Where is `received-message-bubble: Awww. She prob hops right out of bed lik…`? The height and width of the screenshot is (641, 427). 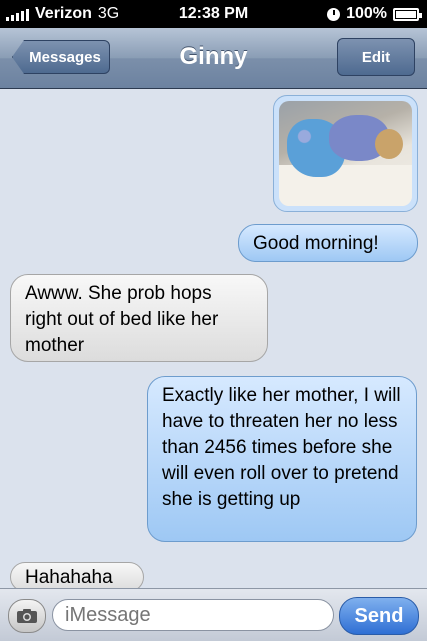
received-message-bubble: Awww. She prob hops right out of bed lik… is located at coordinates (139, 318).